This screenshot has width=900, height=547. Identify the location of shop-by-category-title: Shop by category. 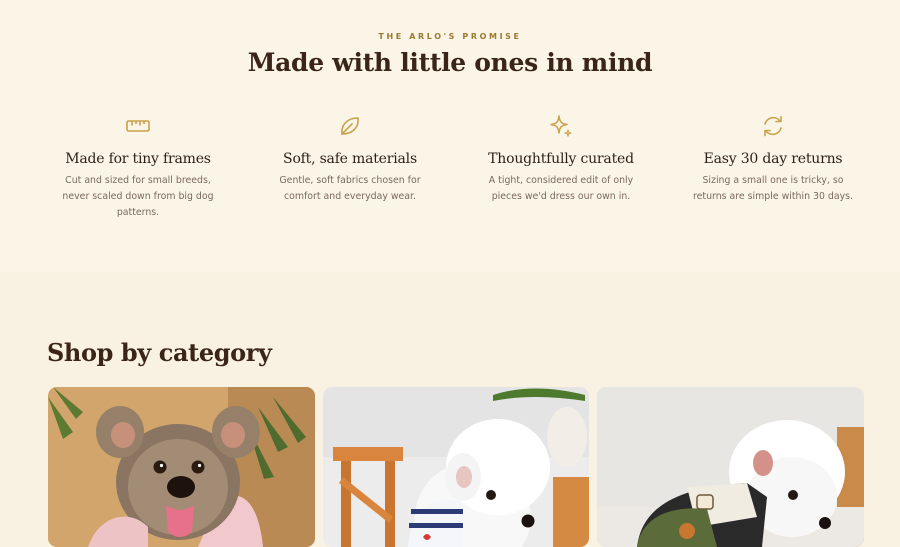
(159, 352).